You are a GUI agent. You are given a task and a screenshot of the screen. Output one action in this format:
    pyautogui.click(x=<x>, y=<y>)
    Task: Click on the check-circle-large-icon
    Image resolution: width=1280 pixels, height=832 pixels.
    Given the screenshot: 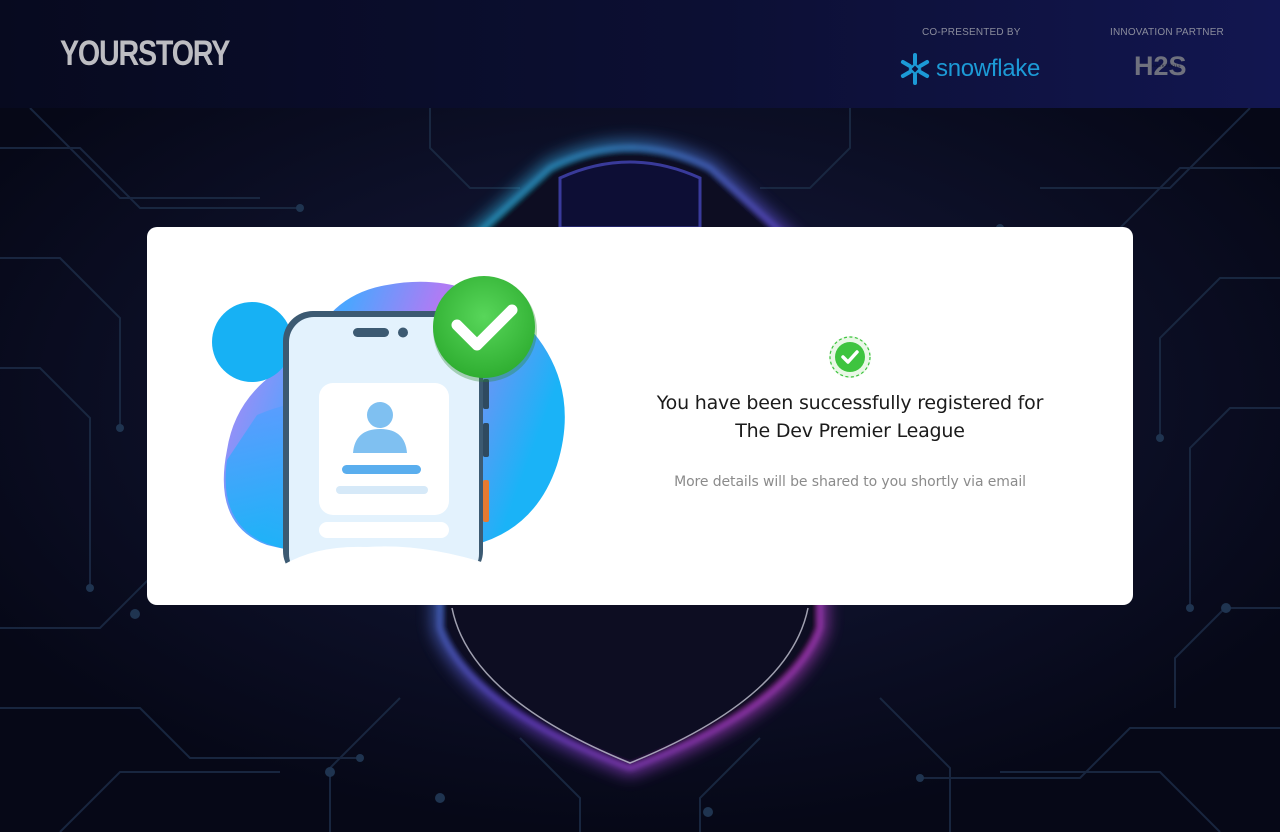 What is the action you would take?
    pyautogui.click(x=484, y=327)
    